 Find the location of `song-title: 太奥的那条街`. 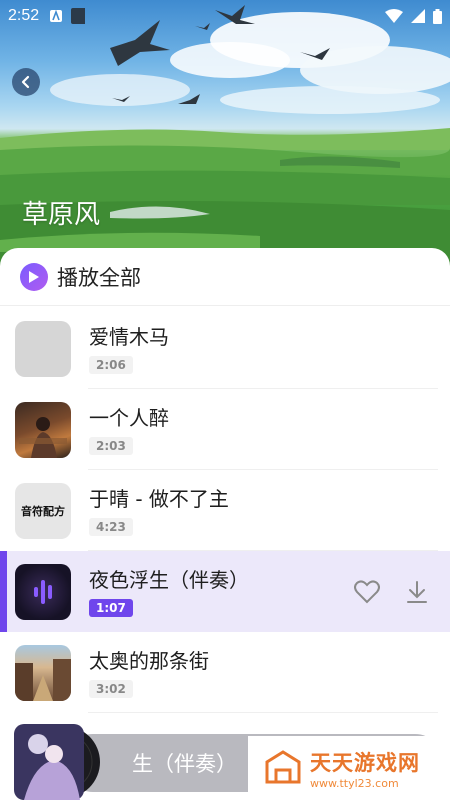

song-title: 太奥的那条街 is located at coordinates (149, 660).